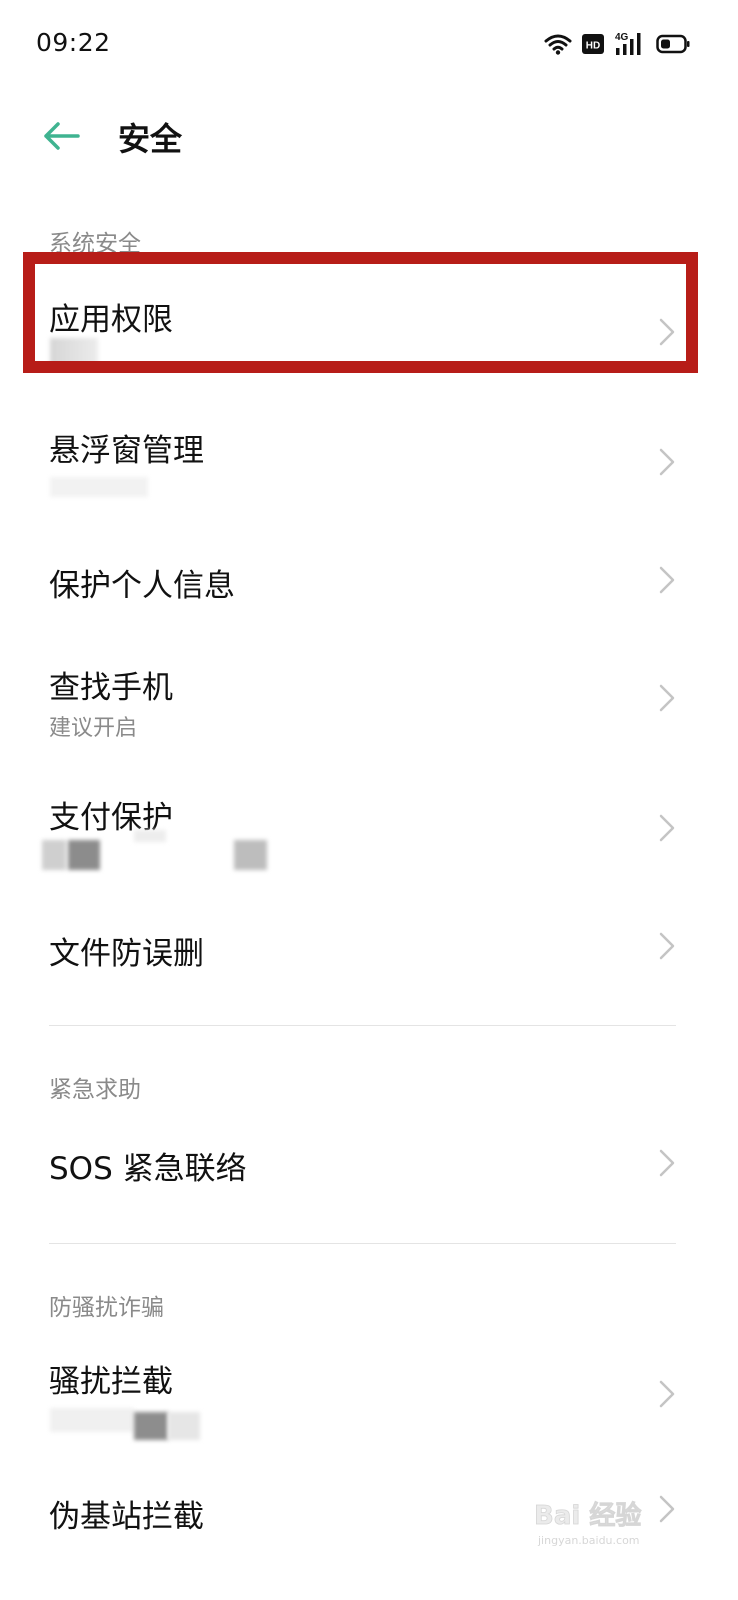 The height and width of the screenshot is (1600, 738). What do you see at coordinates (73, 42) in the screenshot?
I see `status-time: 09:22` at bounding box center [73, 42].